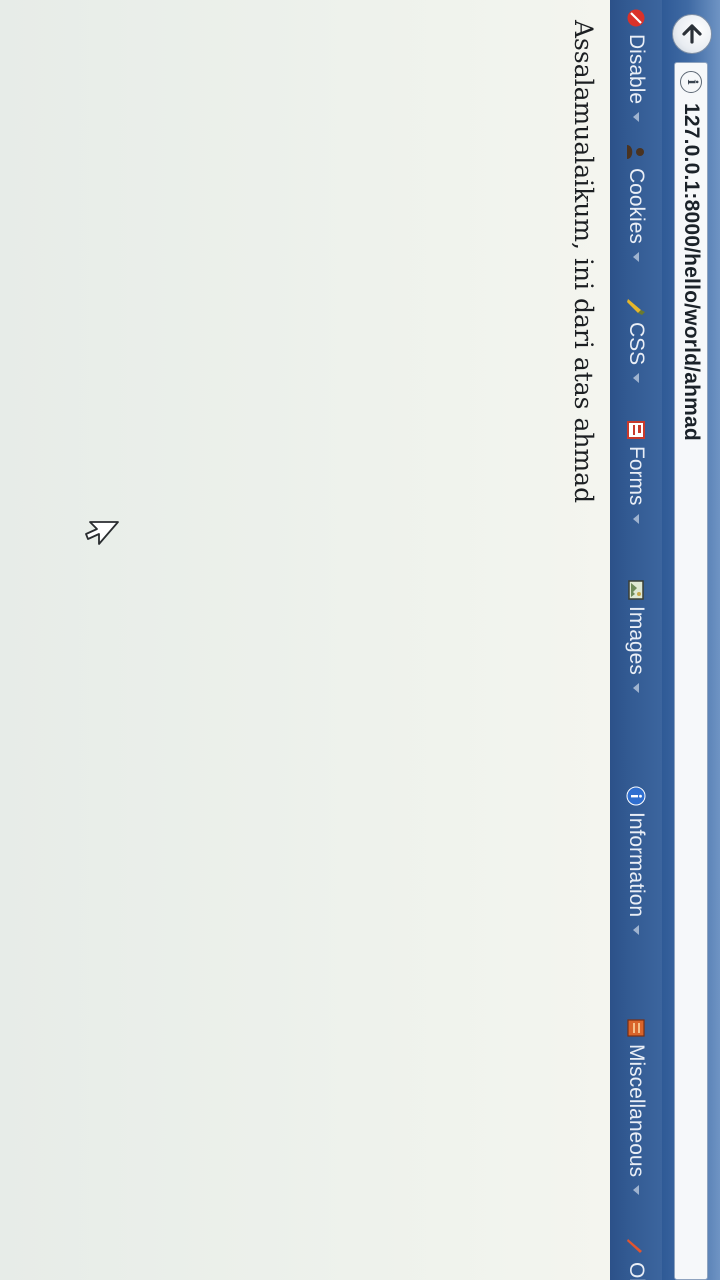  I want to click on toolbar-forms-menu: Forms, so click(636, 472).